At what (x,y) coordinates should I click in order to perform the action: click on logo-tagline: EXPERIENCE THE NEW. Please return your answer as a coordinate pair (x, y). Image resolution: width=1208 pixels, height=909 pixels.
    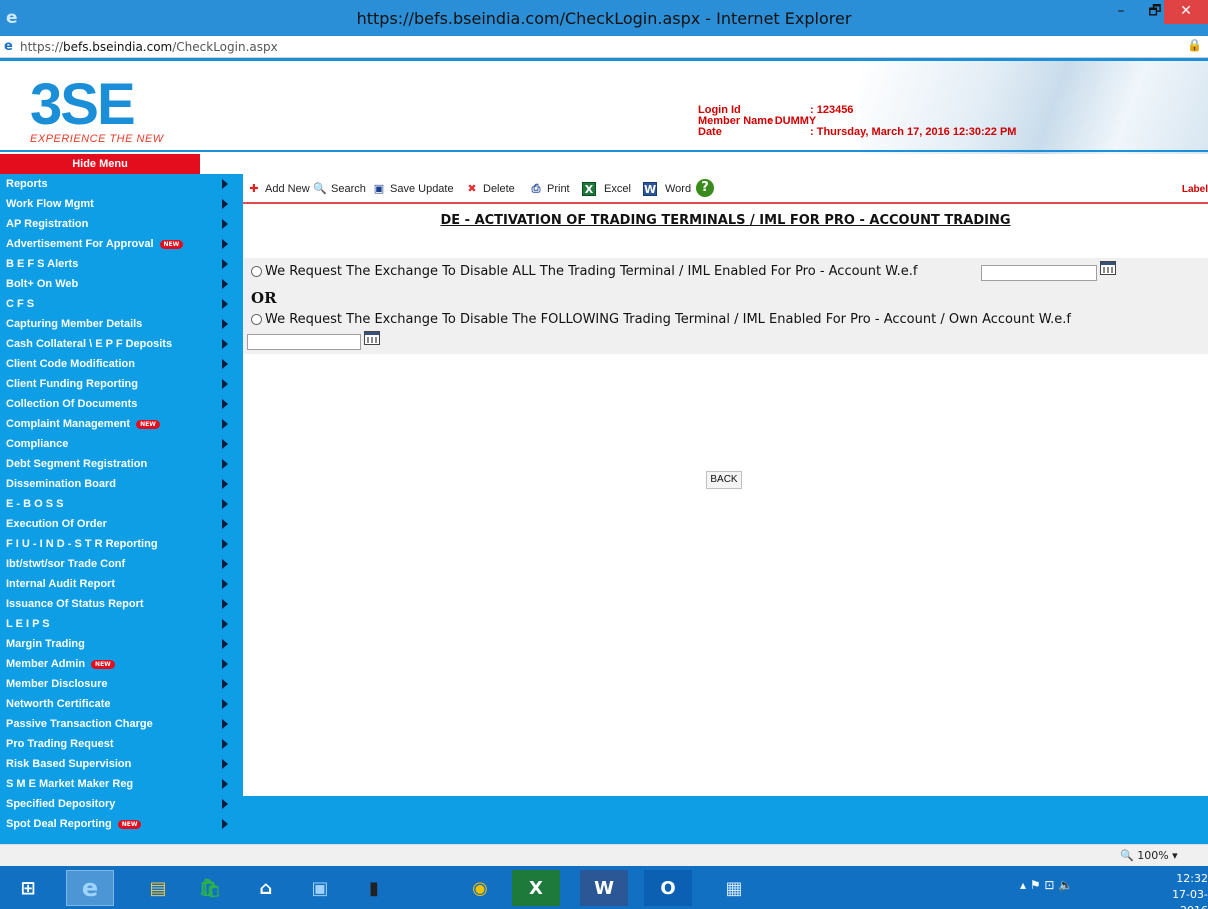
    Looking at the image, I should click on (97, 139).